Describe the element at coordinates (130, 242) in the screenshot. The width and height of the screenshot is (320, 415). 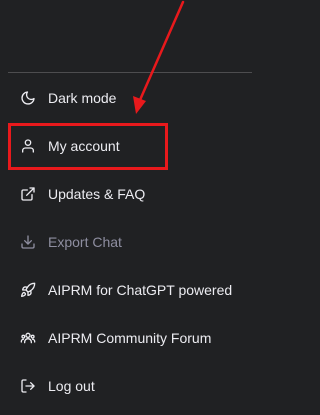
I see `menu-item-export-chat: Export Chat` at that location.